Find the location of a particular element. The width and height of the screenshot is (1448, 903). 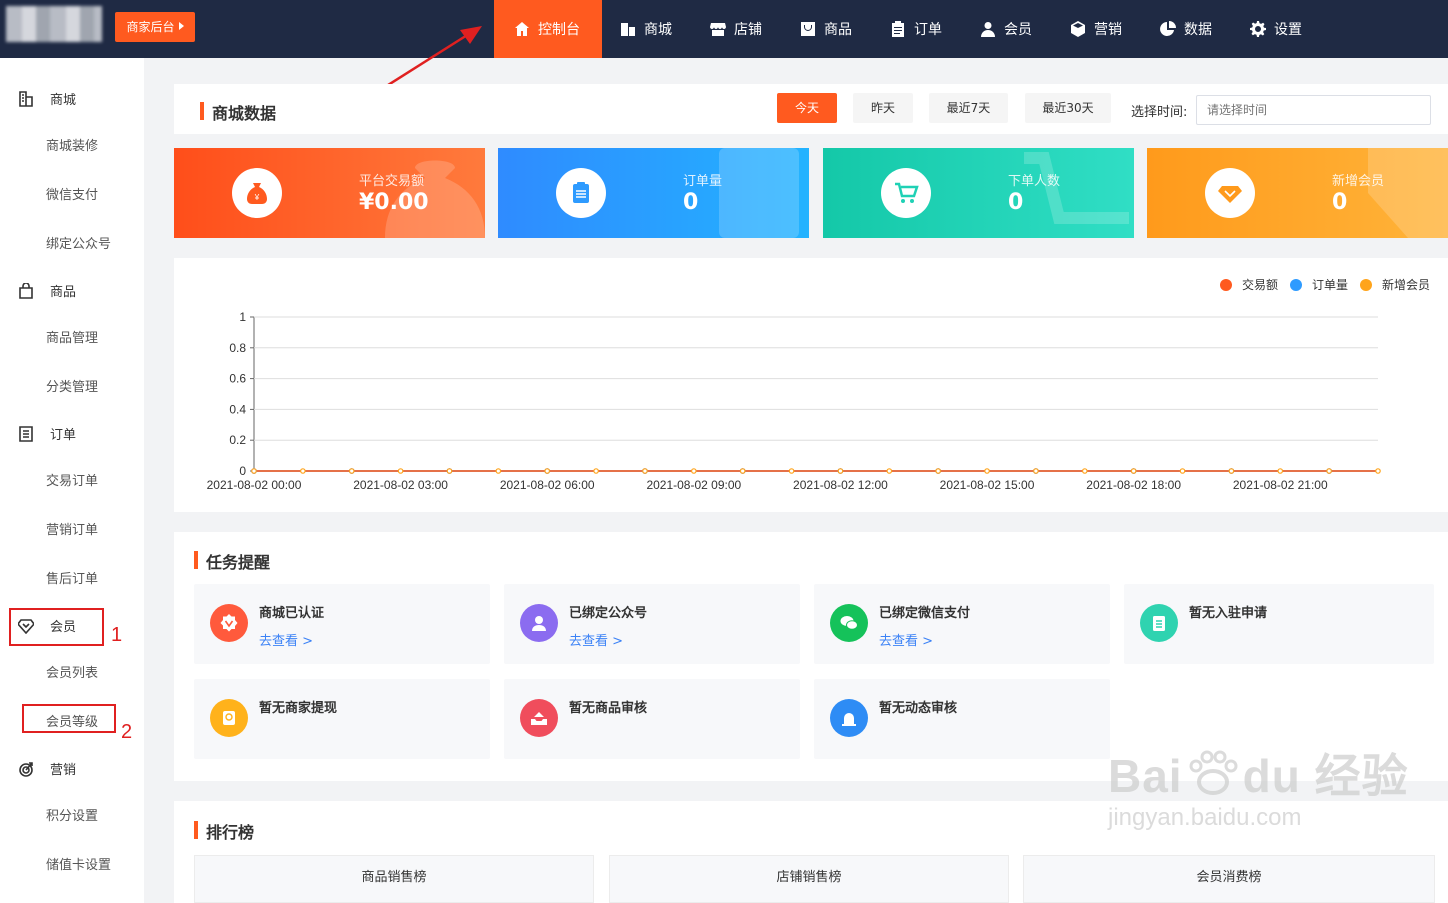

ranking-tab-goods: 商品销售榜 is located at coordinates (394, 879).